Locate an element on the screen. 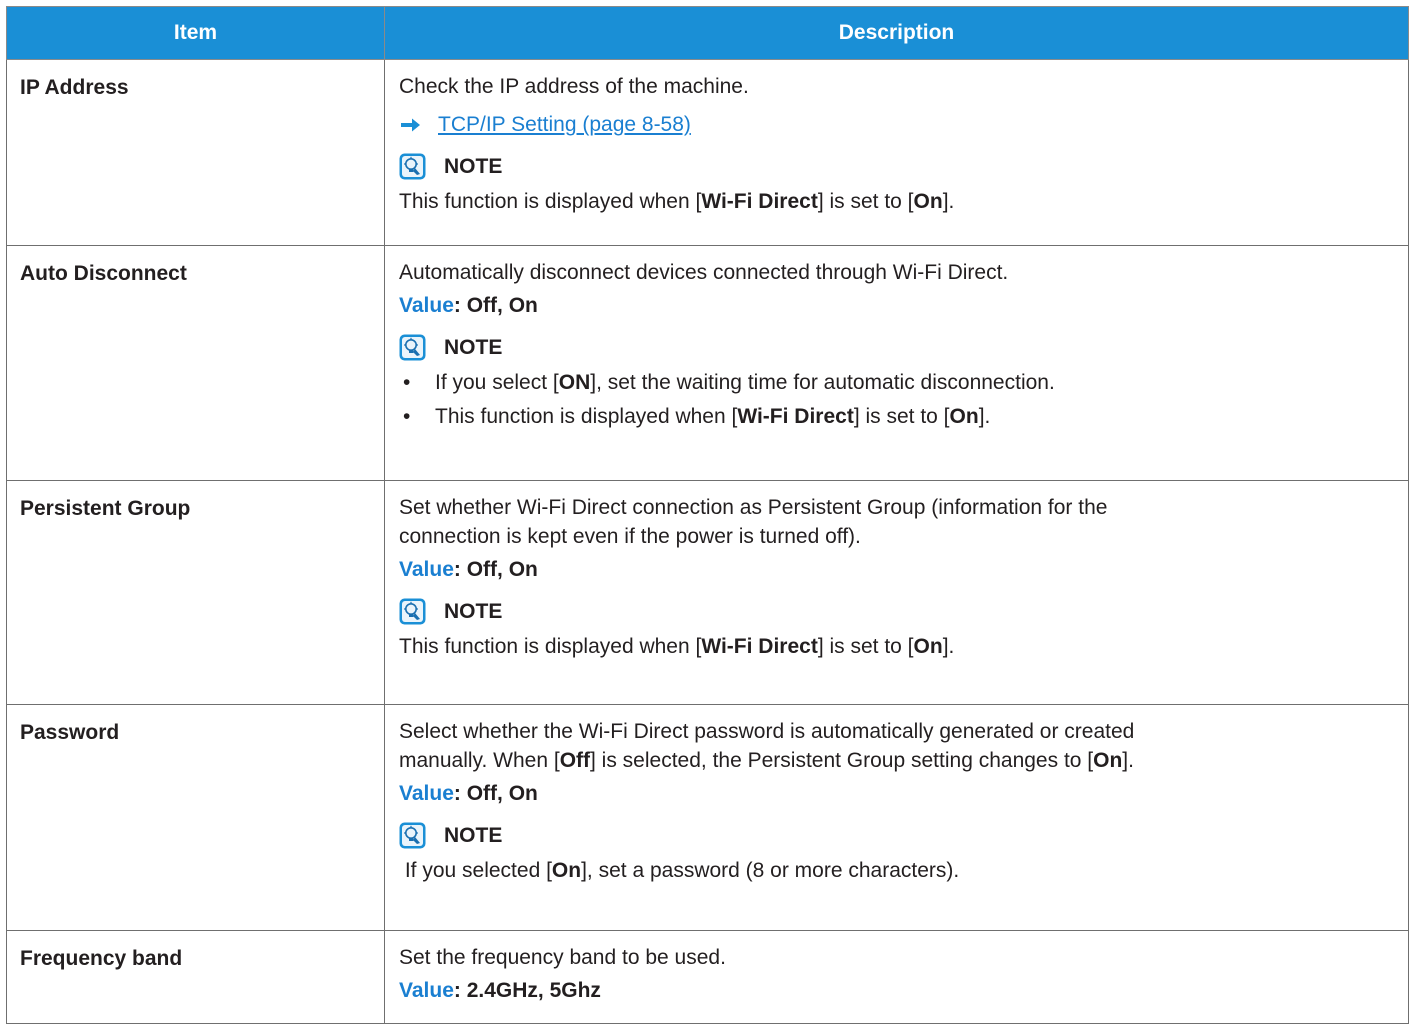  reference-line: TCP/IP Setting (page 8-58) is located at coordinates (903, 124).